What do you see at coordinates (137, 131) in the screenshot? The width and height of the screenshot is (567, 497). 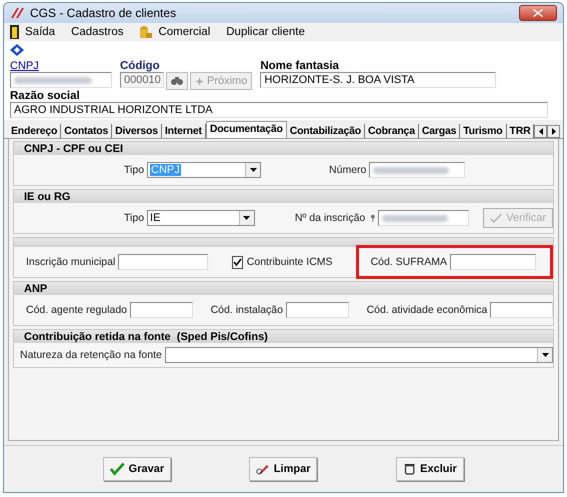 I see `tab: Diversos` at bounding box center [137, 131].